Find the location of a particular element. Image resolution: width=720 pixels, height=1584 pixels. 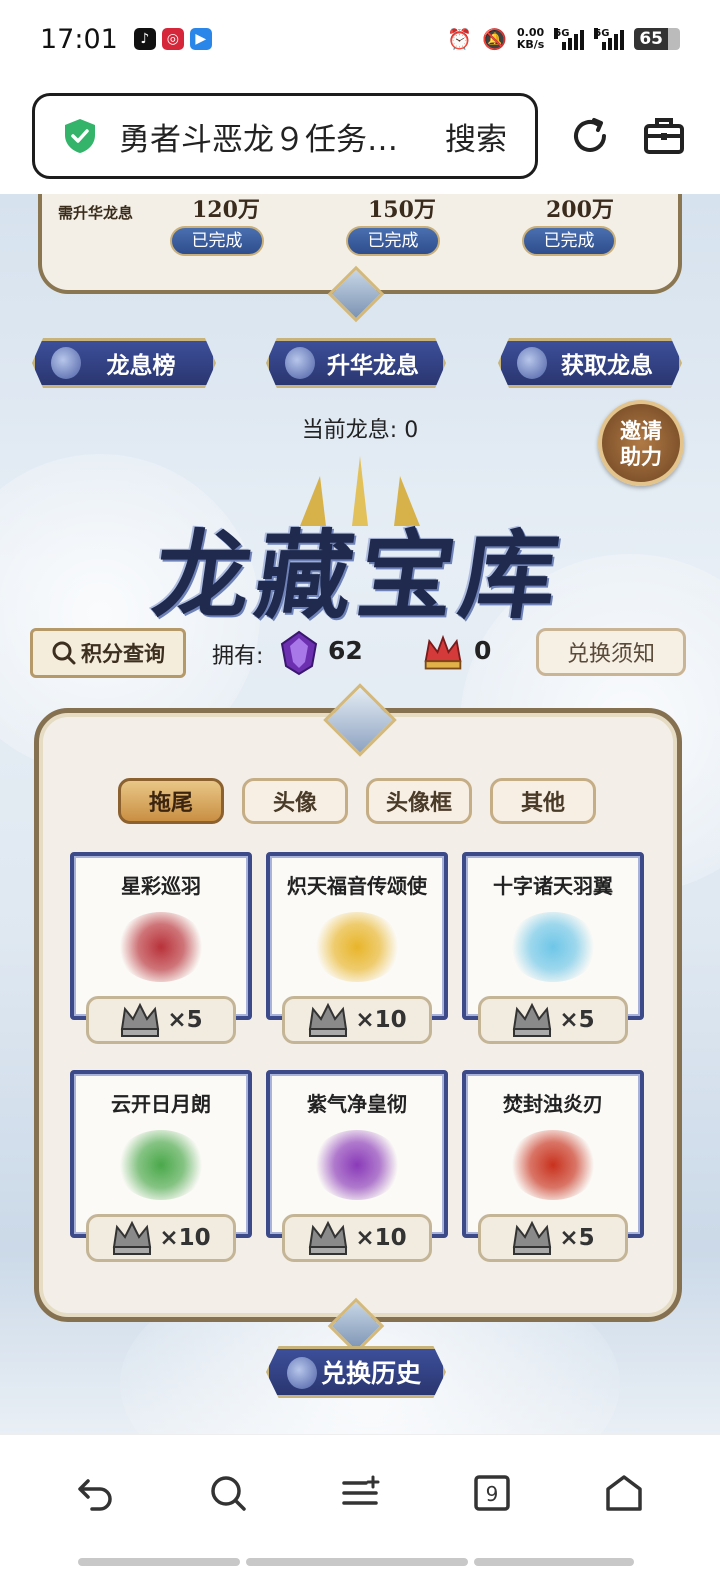

get-breath-button: 获取龙息 is located at coordinates (590, 363).